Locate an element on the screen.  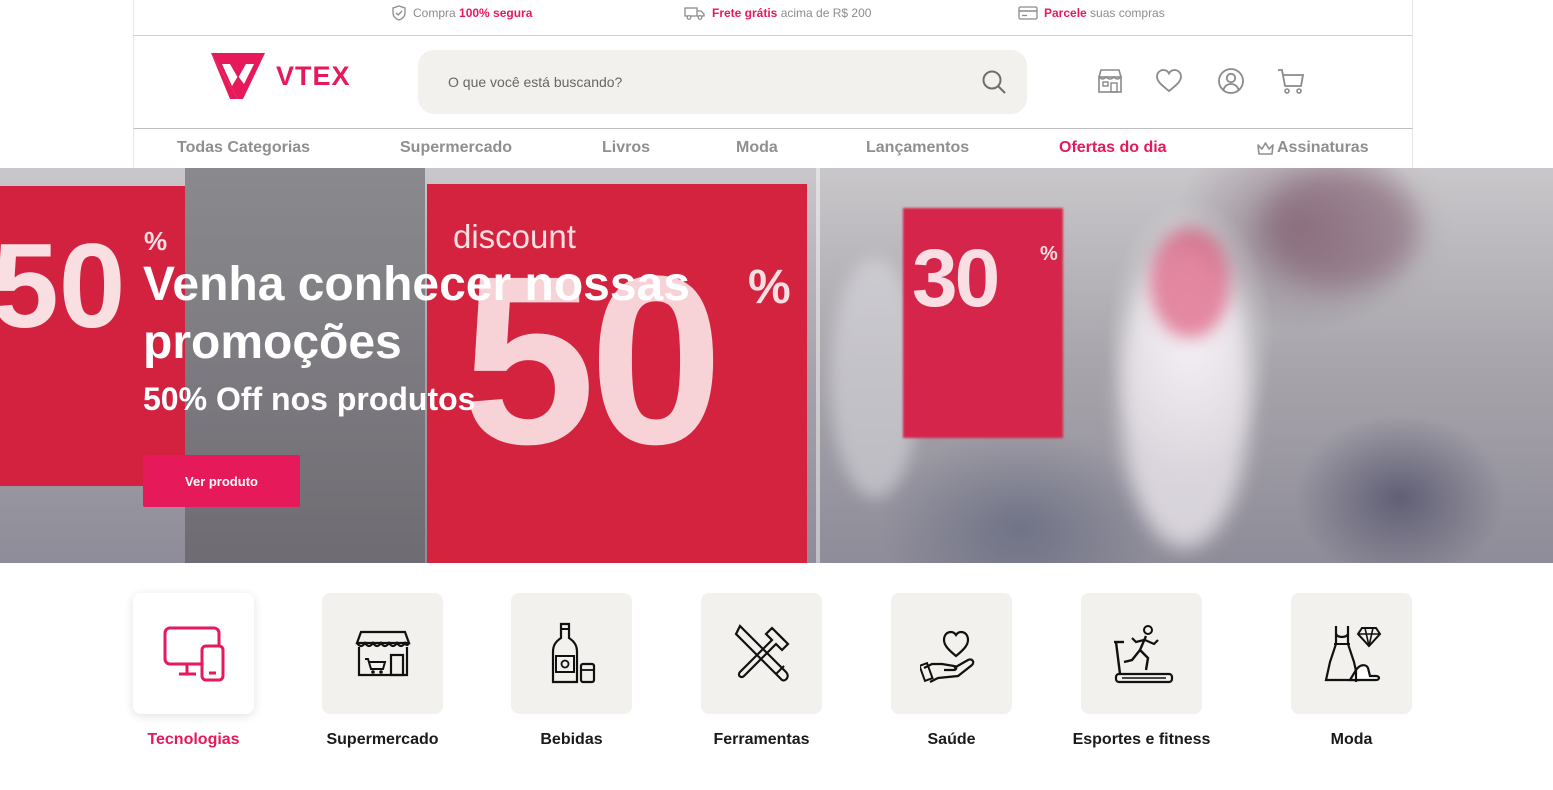
shield-check-icon is located at coordinates (399, 13).